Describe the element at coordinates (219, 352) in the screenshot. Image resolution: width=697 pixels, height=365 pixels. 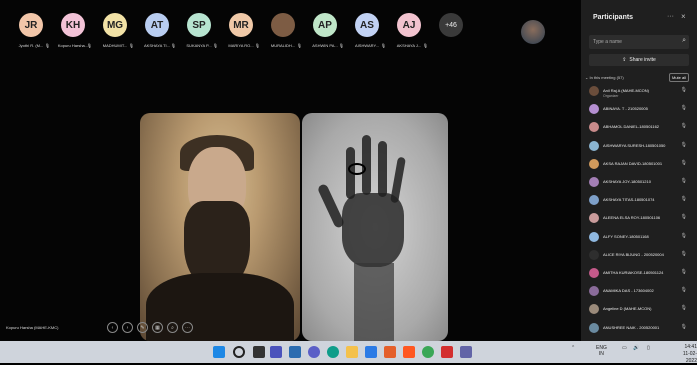
I see `windows-start-icon` at that location.